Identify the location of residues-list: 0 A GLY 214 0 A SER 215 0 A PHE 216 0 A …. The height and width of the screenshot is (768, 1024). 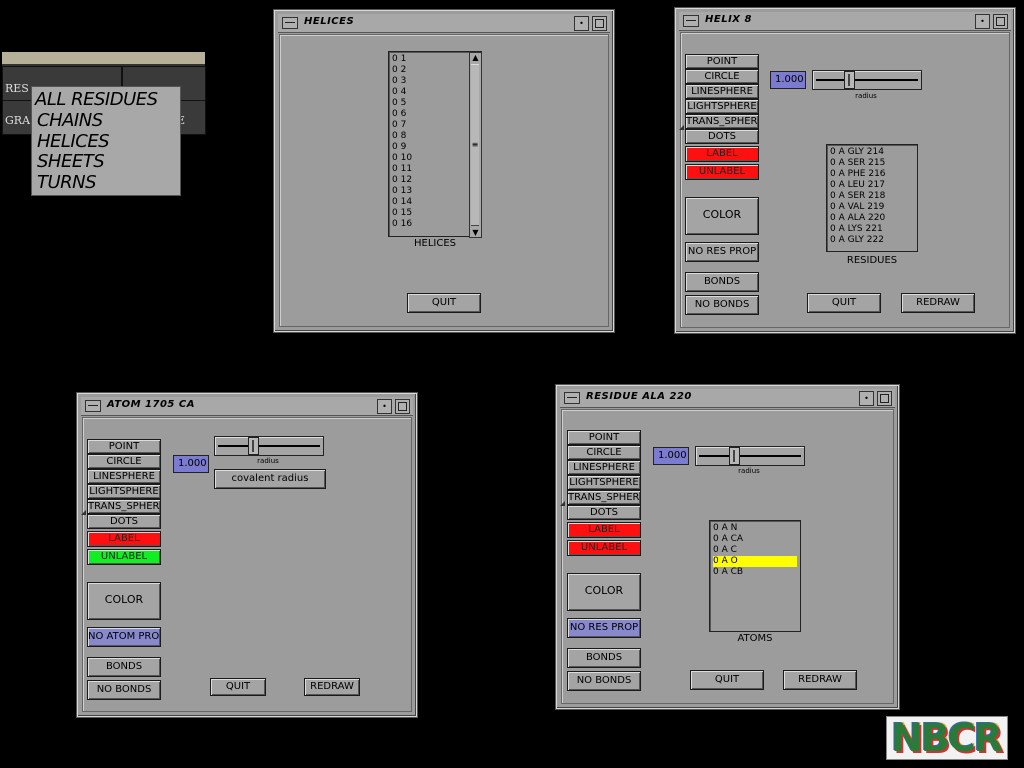
(872, 198).